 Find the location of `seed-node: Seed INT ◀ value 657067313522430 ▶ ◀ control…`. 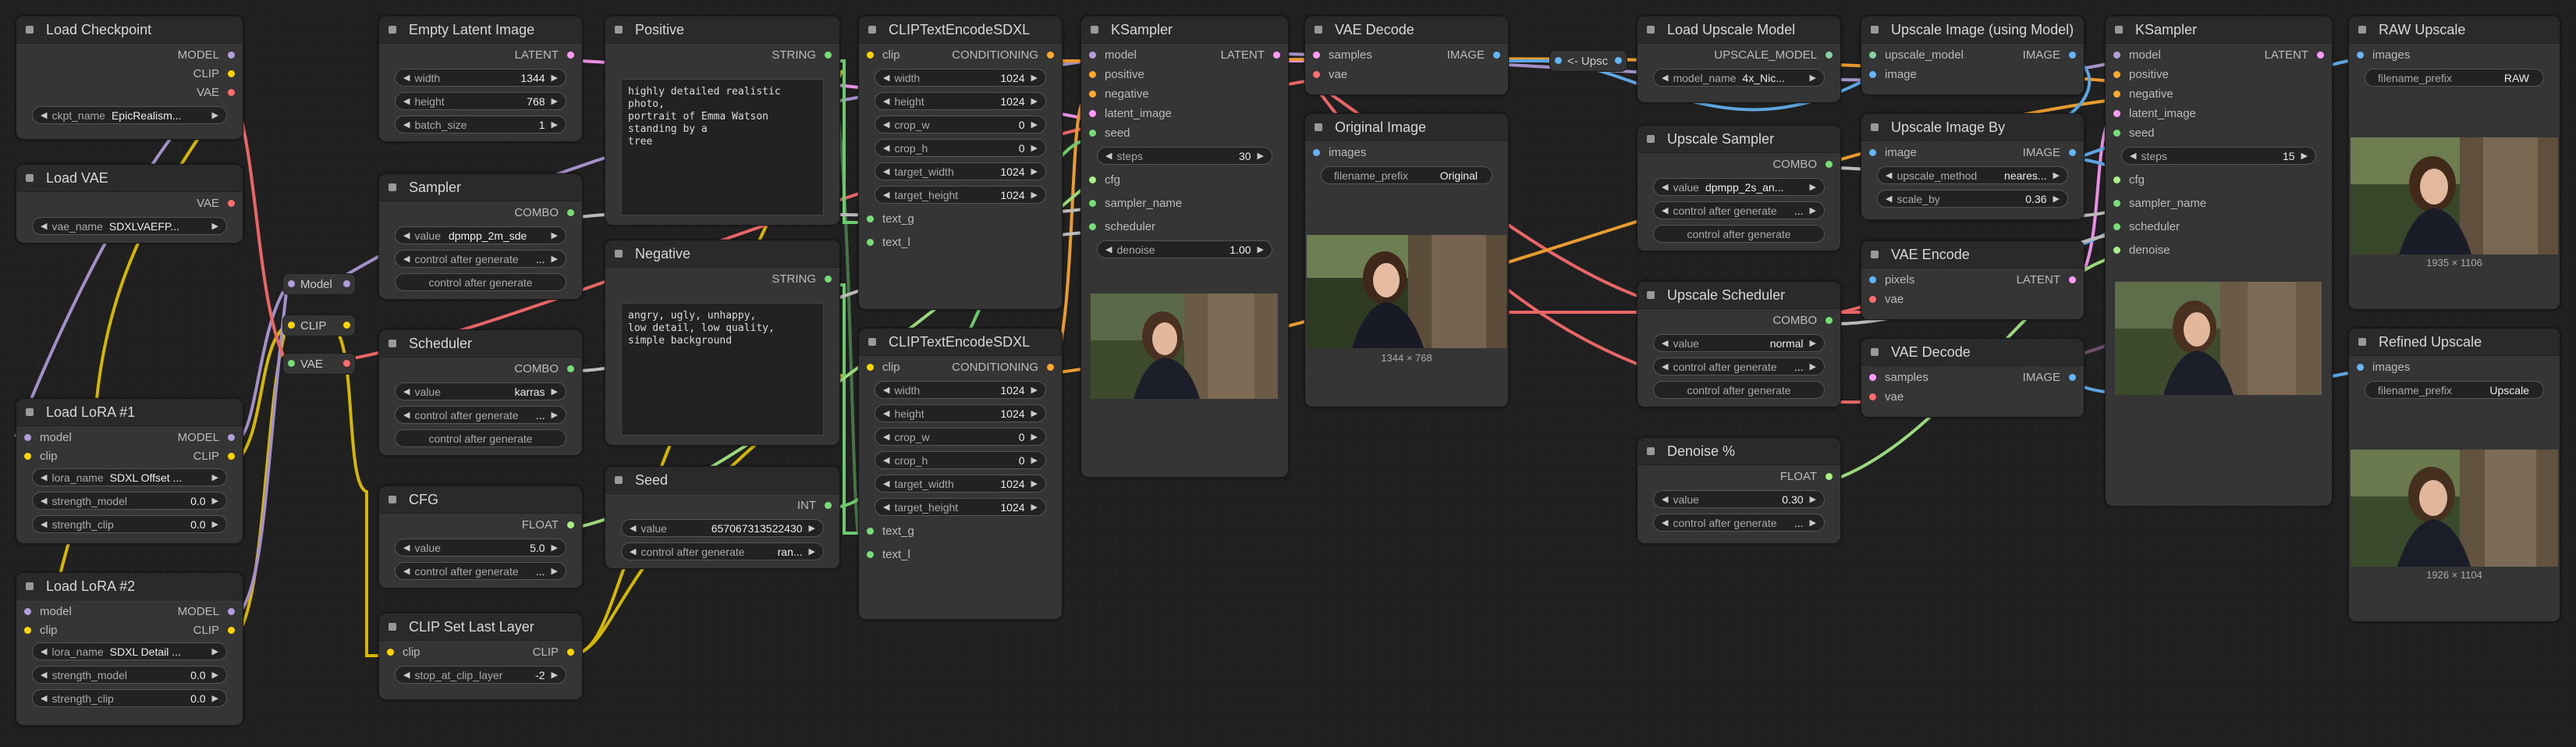

seed-node: Seed INT ◀ value 657067313522430 ▶ ◀ control… is located at coordinates (722, 517).